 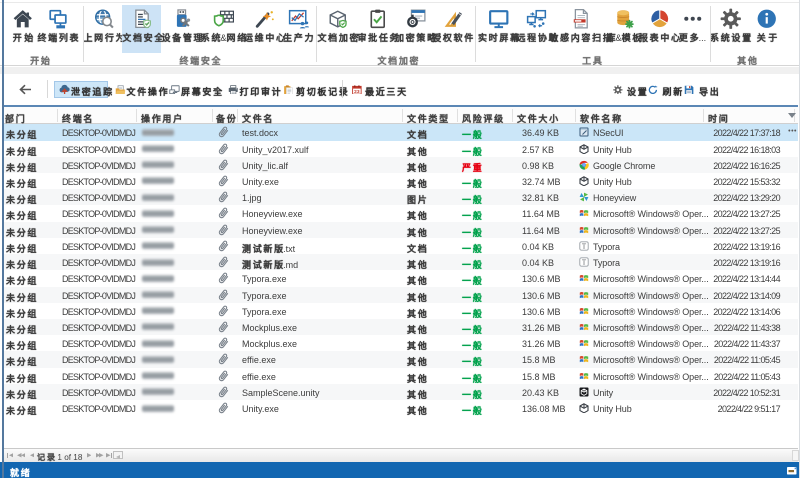 I want to click on svg-text: 23, so click(x=357, y=91).